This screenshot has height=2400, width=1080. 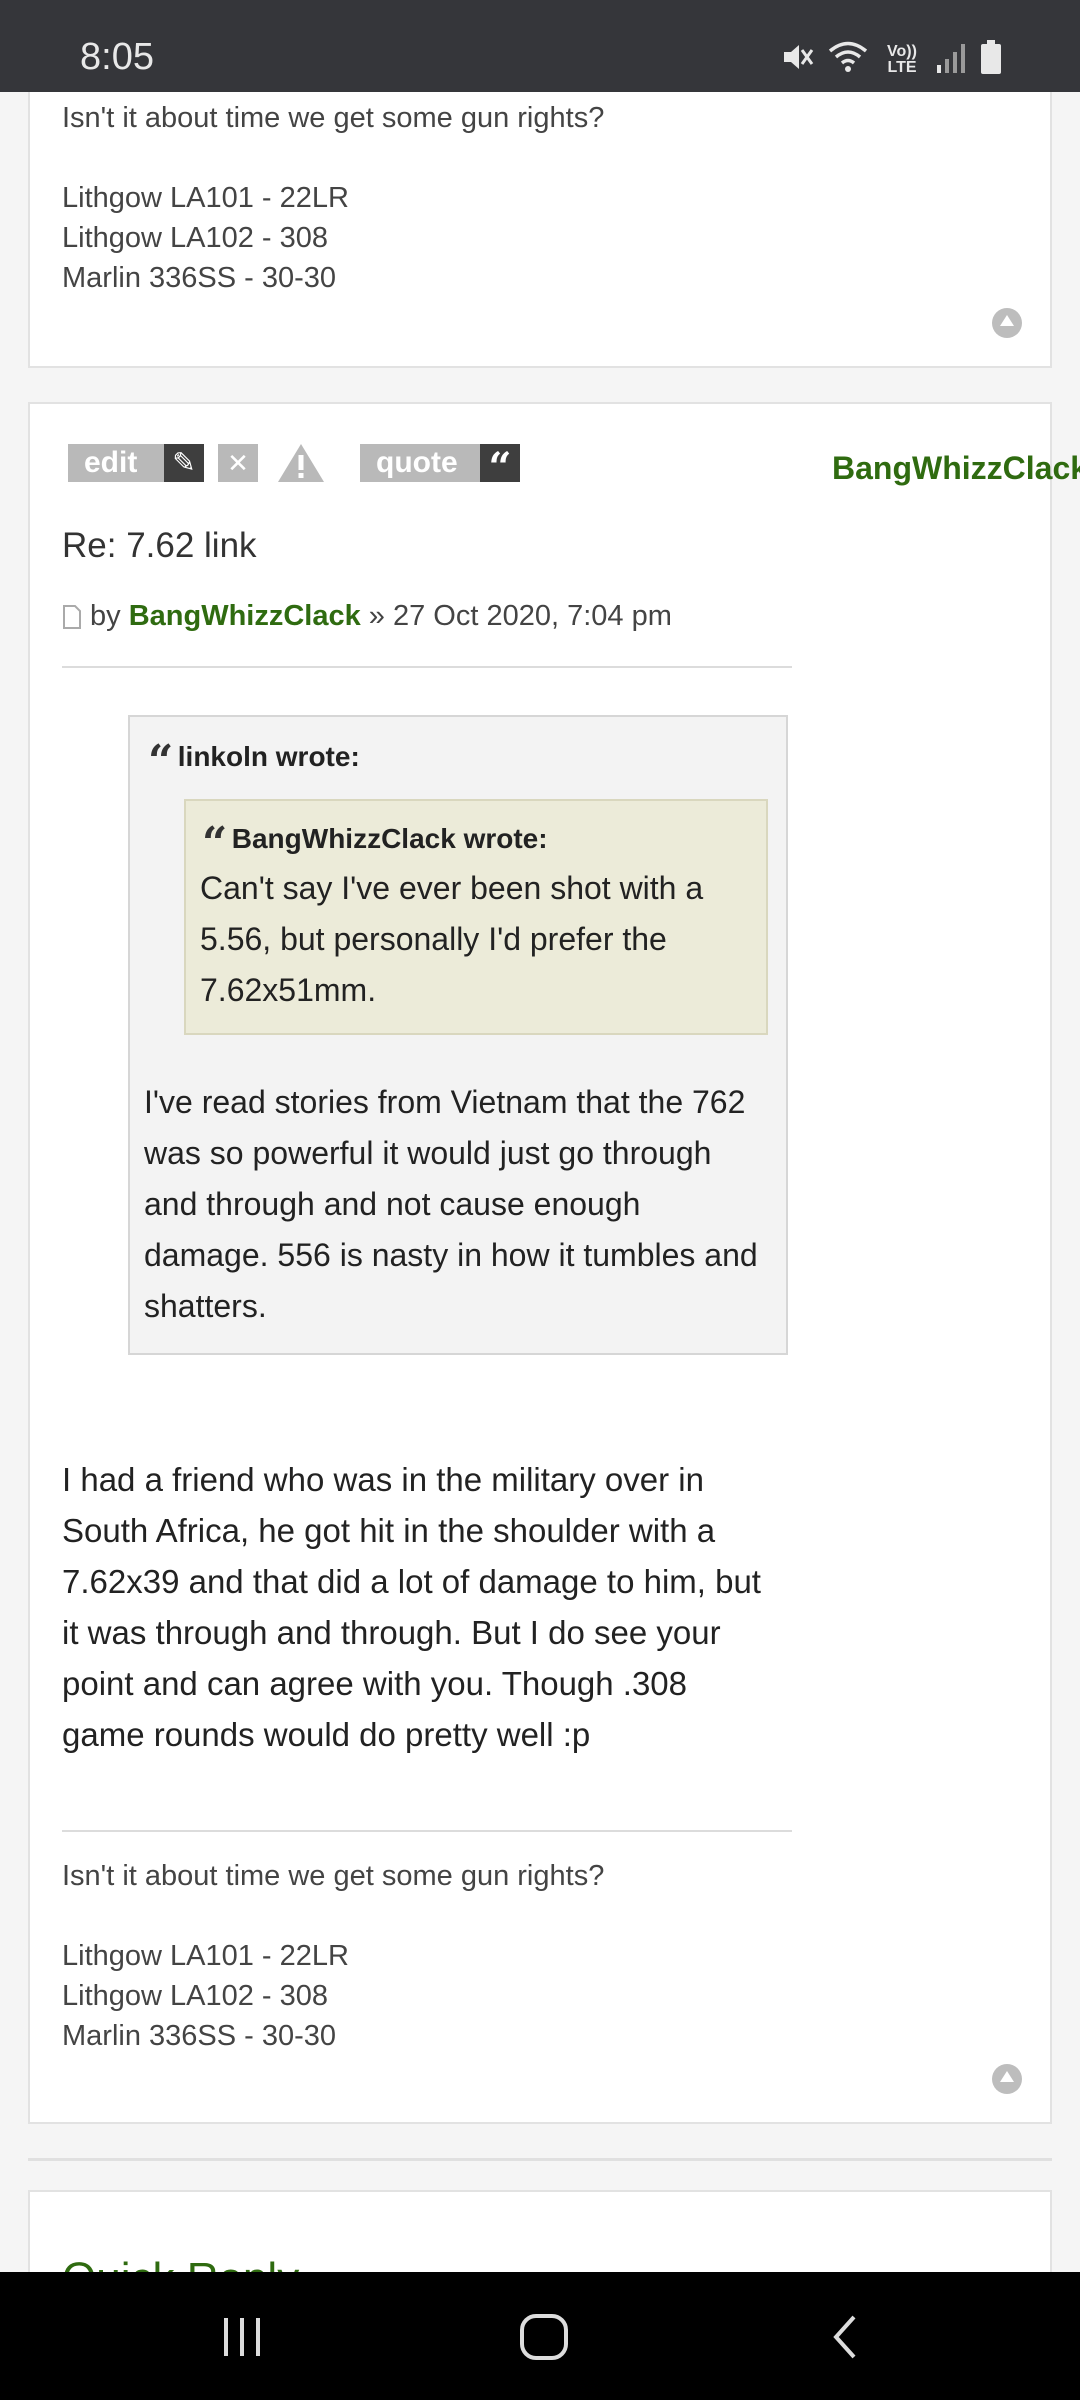 I want to click on nested-quote-author: BangWhizzClack wrote:, so click(x=389, y=838).